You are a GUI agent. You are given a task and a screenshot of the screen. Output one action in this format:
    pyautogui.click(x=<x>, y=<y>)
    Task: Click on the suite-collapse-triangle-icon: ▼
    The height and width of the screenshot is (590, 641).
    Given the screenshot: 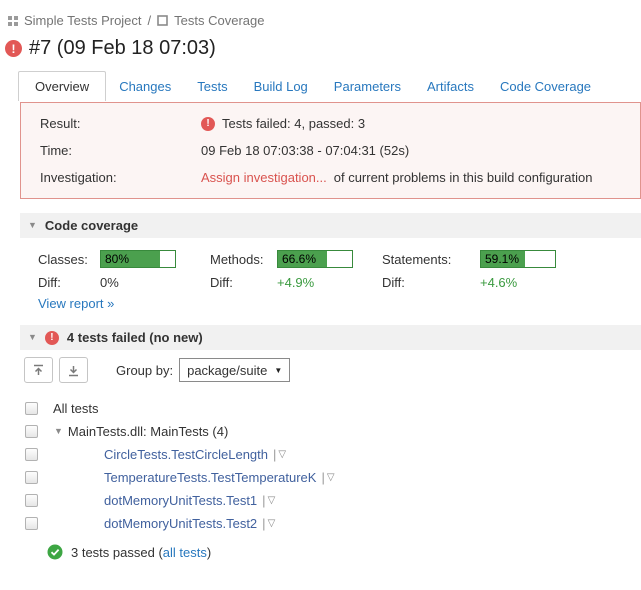 What is the action you would take?
    pyautogui.click(x=58, y=431)
    